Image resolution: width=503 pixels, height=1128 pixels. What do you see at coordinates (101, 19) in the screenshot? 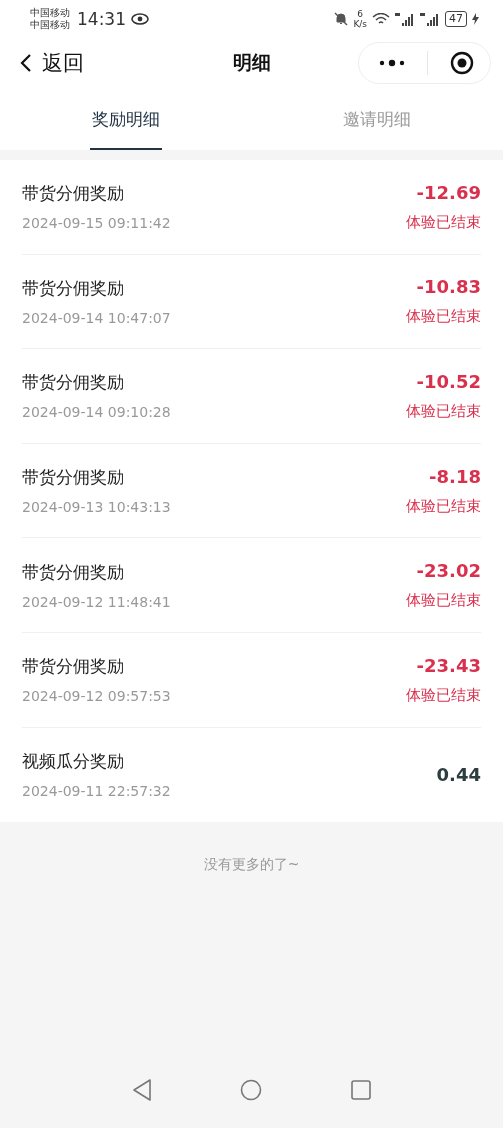
I see `status-time: 14:31` at bounding box center [101, 19].